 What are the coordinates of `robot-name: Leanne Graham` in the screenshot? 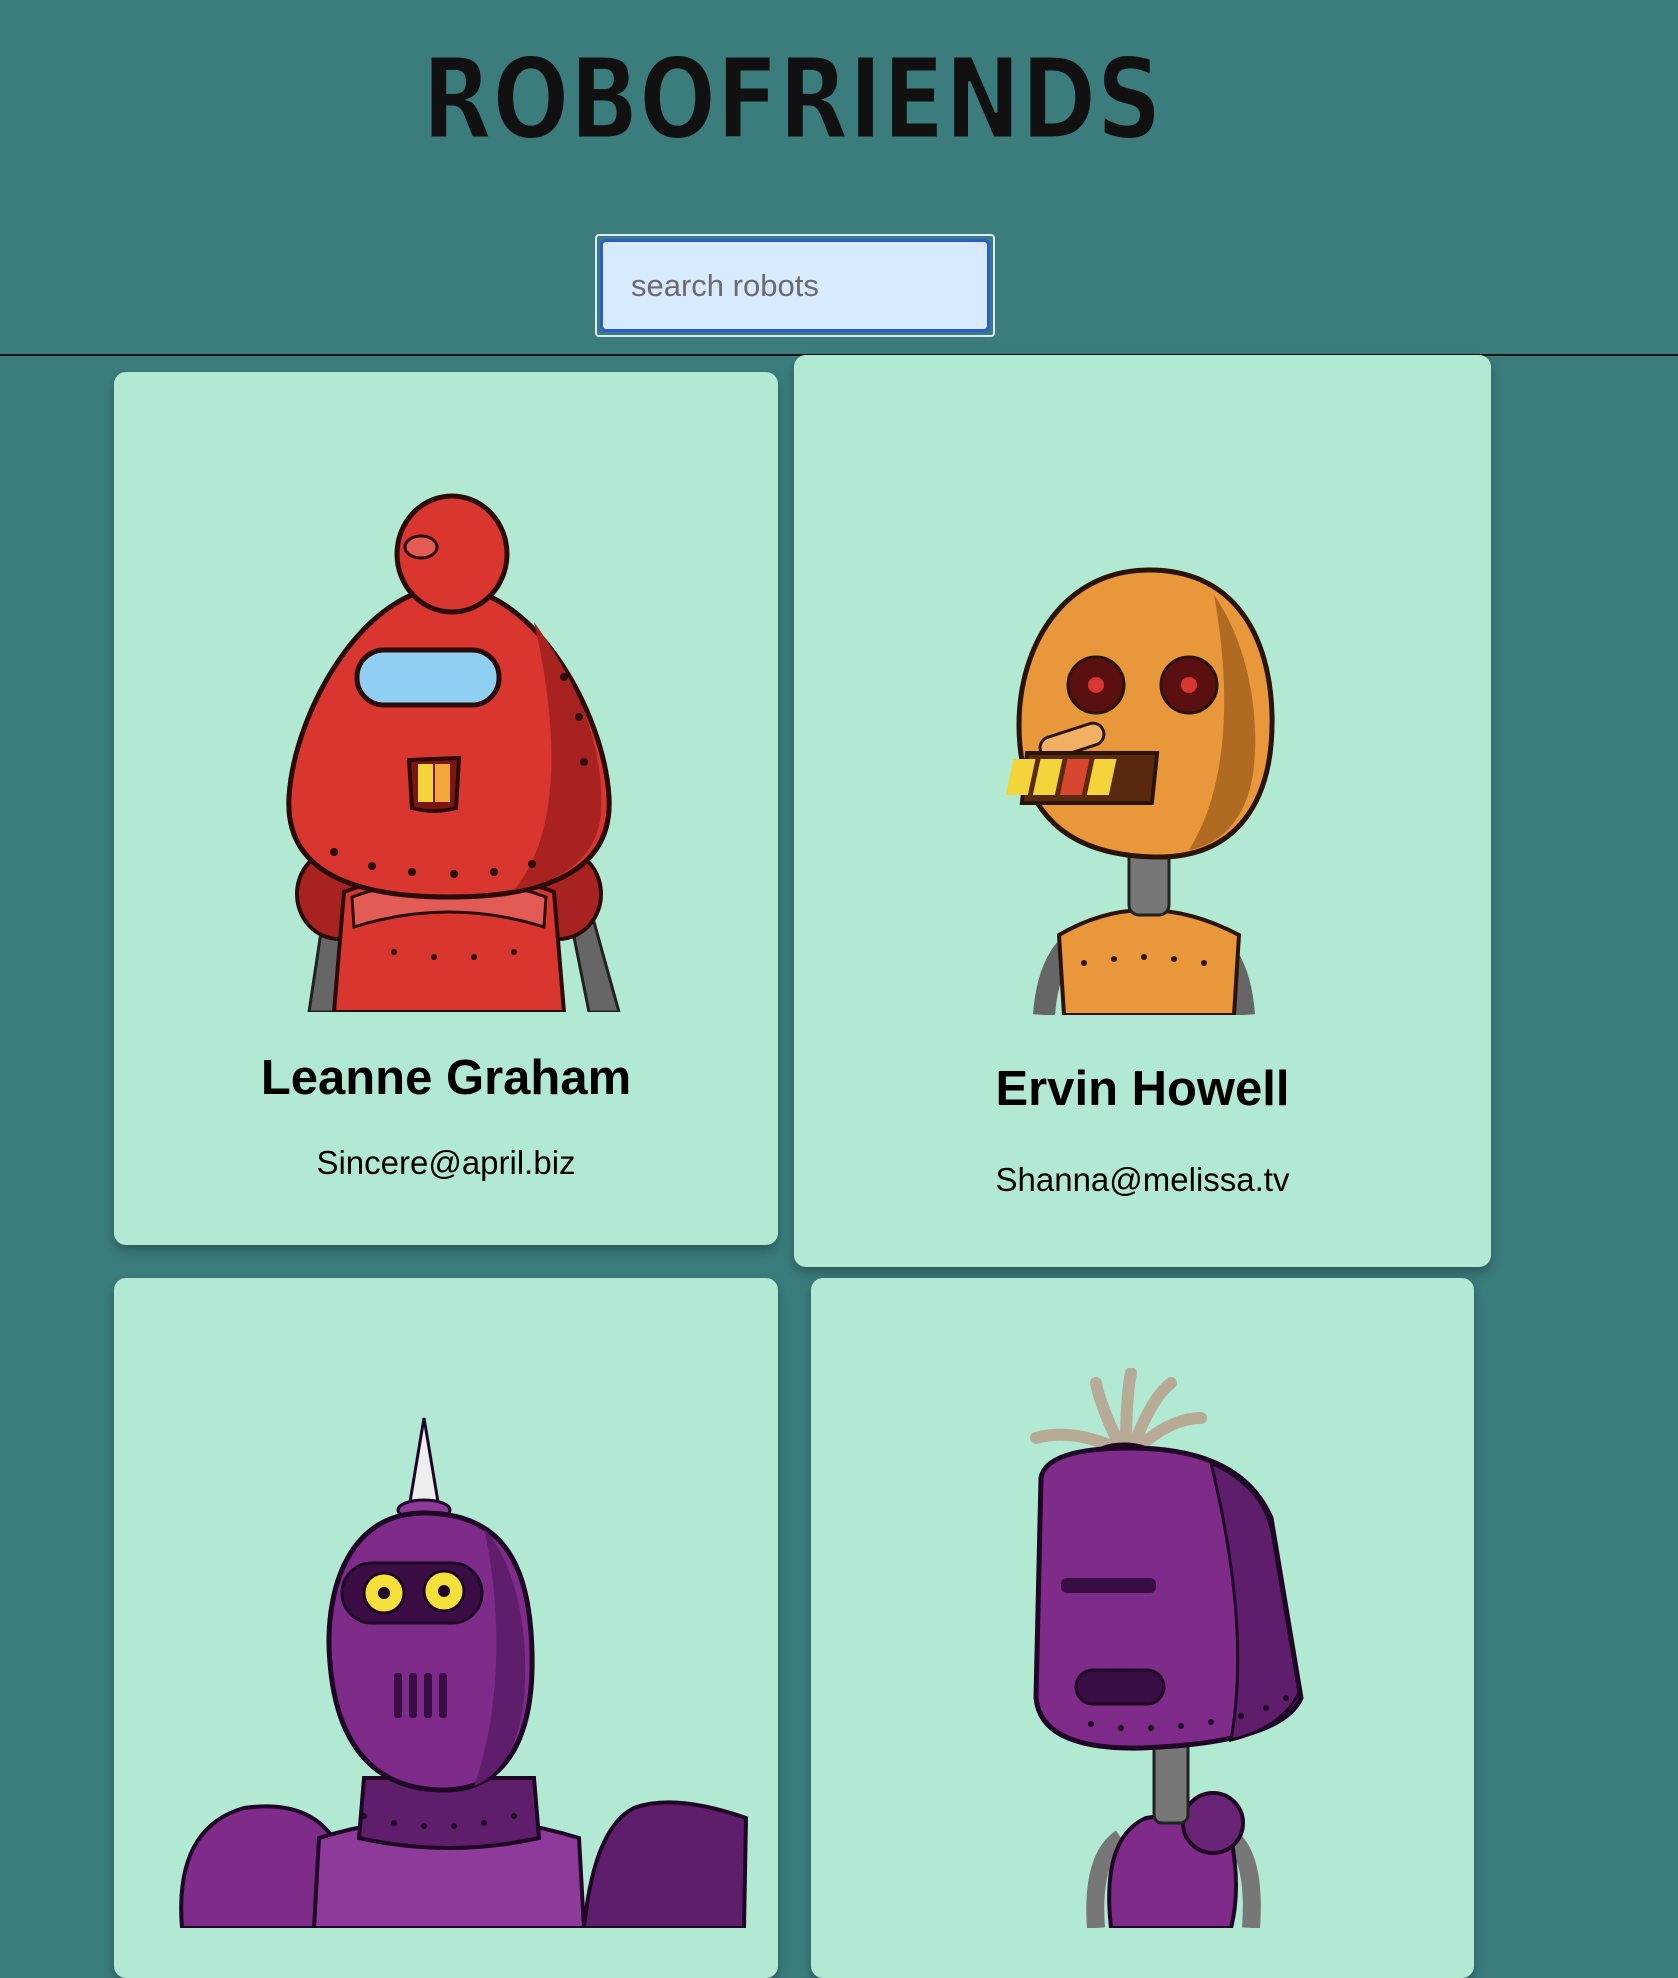 It's located at (446, 1078).